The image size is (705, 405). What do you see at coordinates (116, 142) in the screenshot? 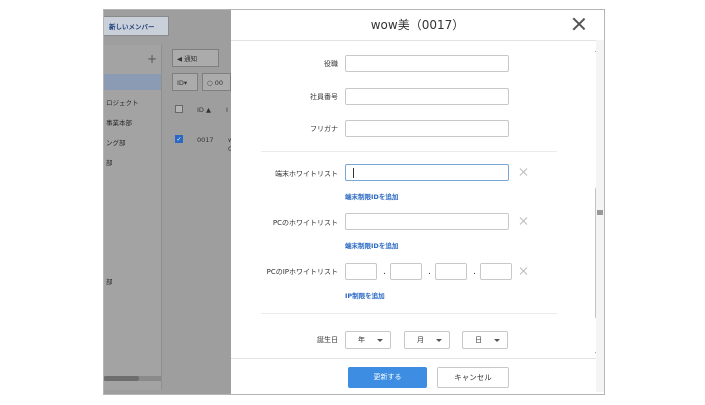
I see `sidebar-item: ング部` at bounding box center [116, 142].